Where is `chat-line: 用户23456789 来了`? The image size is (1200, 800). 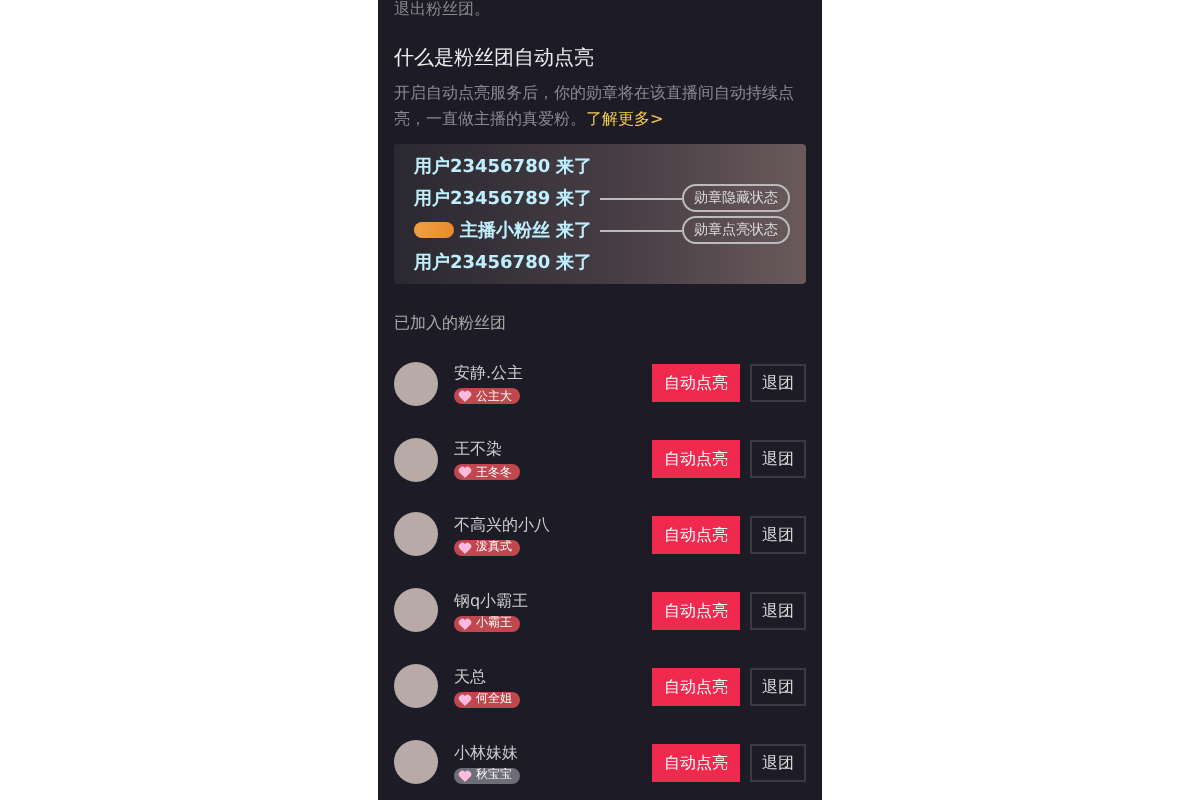
chat-line: 用户23456789 来了 is located at coordinates (503, 198).